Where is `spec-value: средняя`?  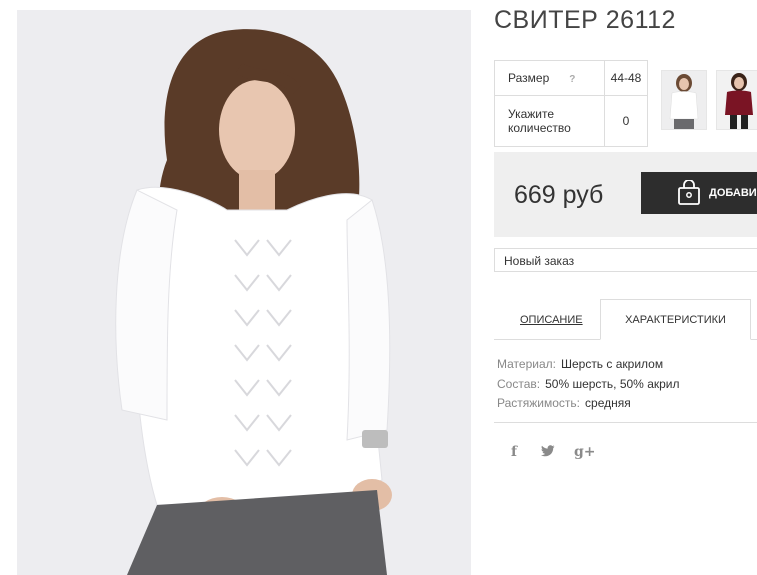
spec-value: средняя is located at coordinates (608, 403).